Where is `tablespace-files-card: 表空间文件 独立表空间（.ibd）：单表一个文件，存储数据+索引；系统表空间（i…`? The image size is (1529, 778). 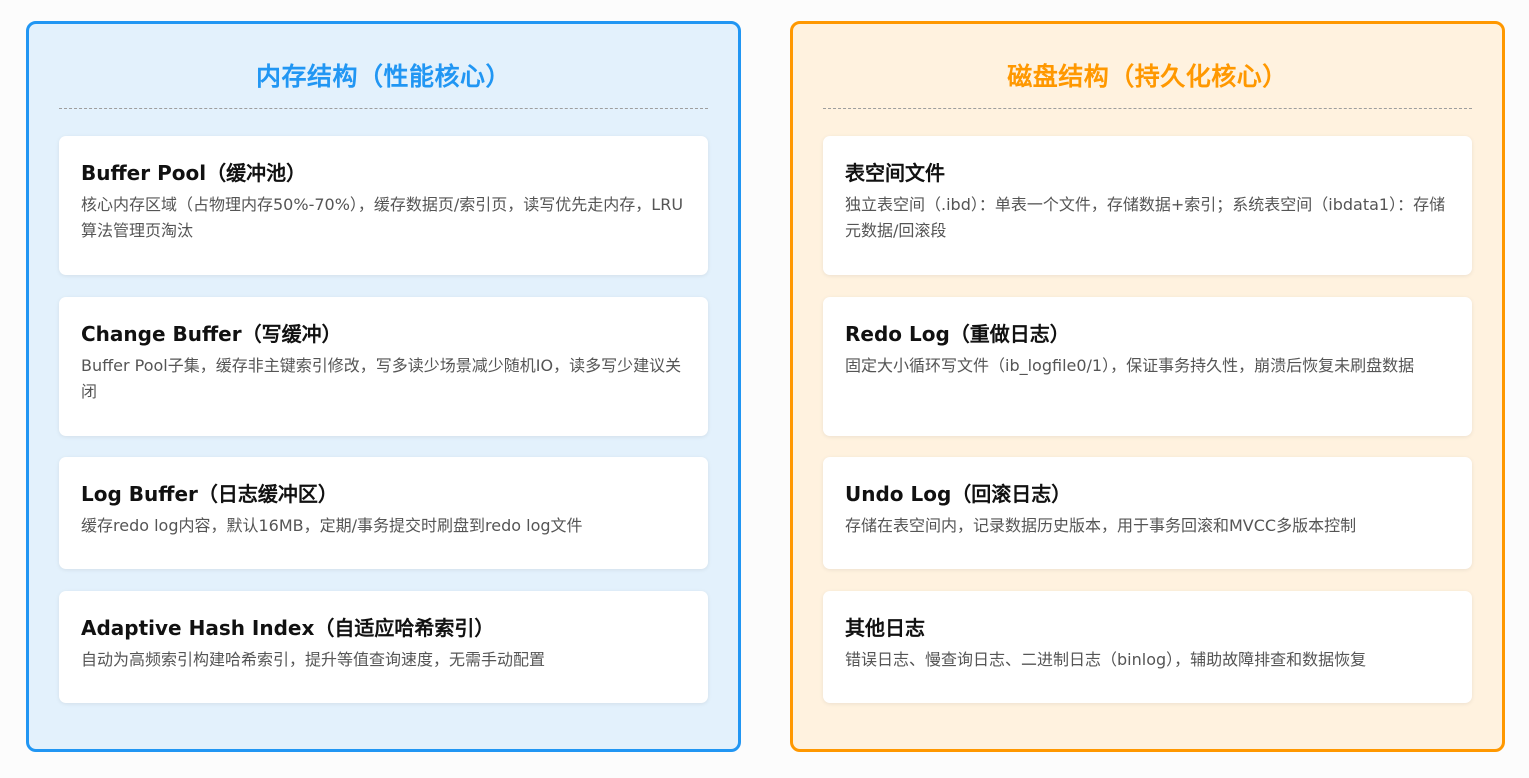 tablespace-files-card: 表空间文件 独立表空间（.ibd）：单表一个文件，存储数据+索引；系统表空间（i… is located at coordinates (1147, 205).